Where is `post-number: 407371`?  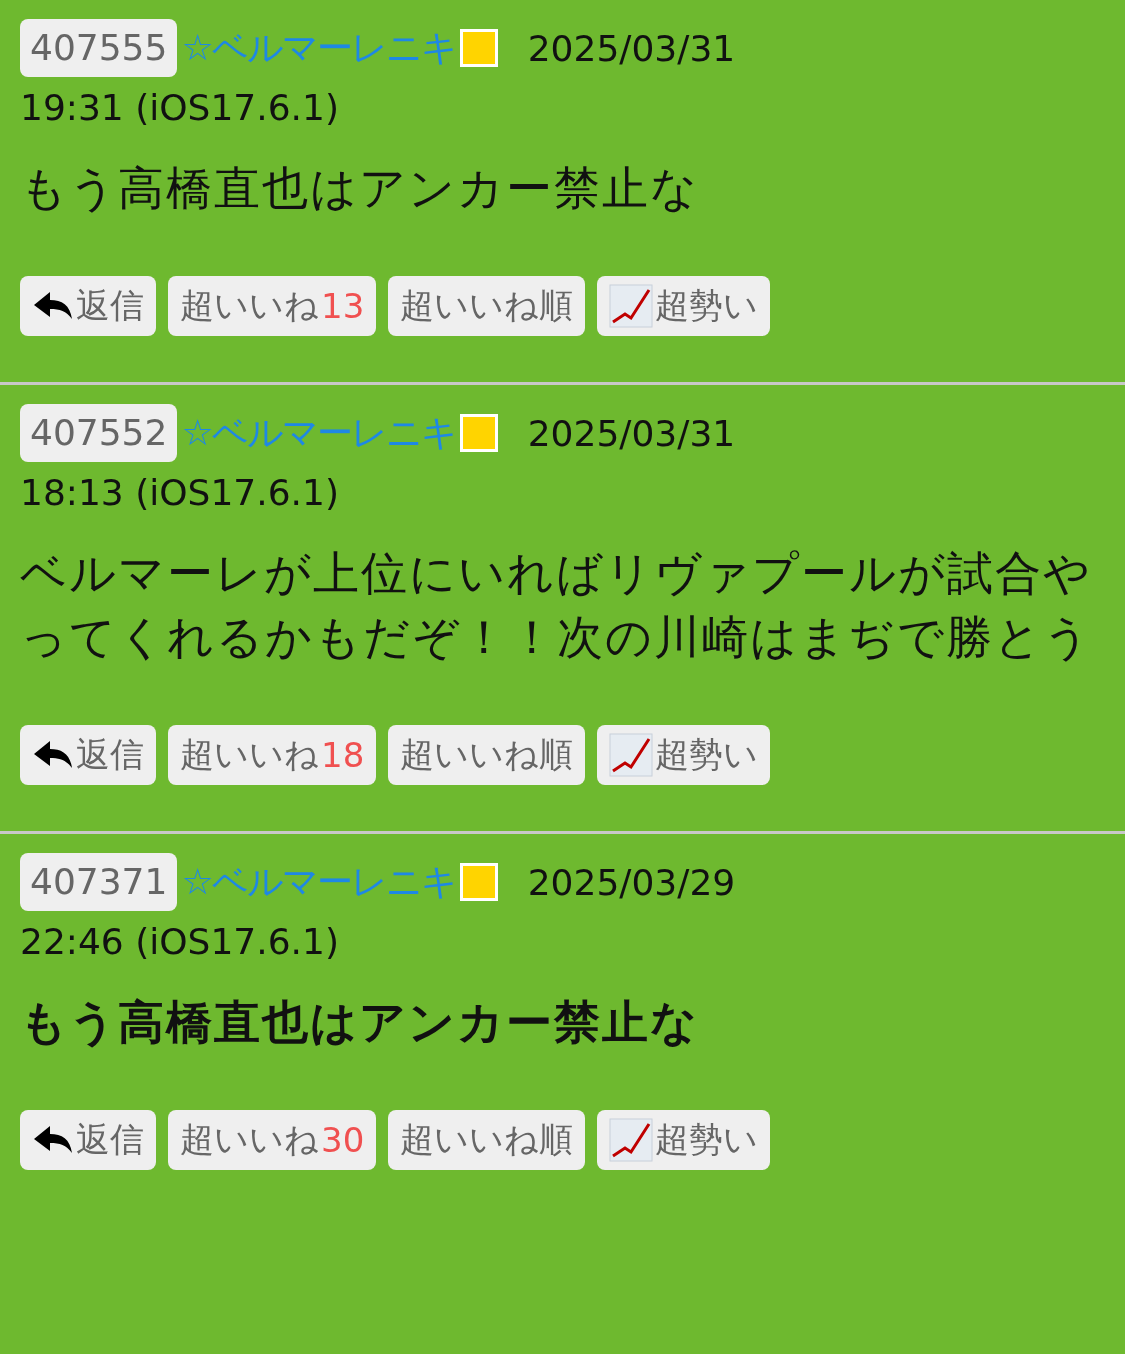 post-number: 407371 is located at coordinates (99, 882).